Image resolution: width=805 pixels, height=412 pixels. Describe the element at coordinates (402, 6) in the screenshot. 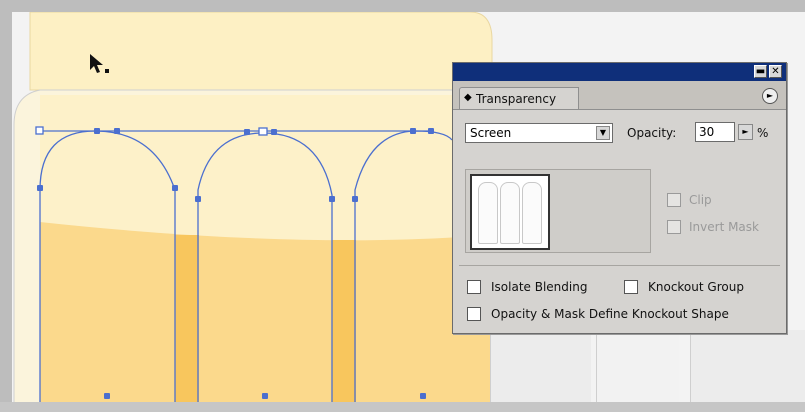

I see `window-frame-top` at that location.